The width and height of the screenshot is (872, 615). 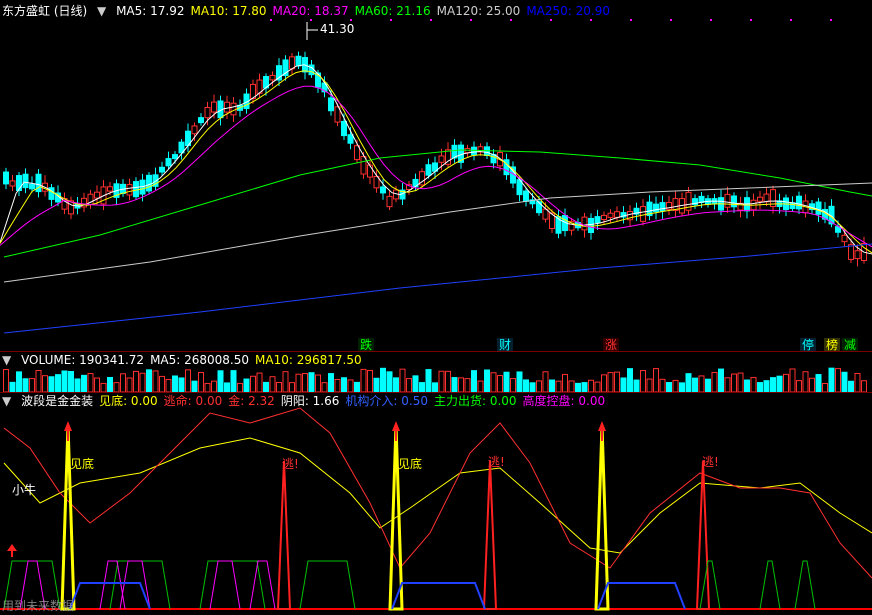 I want to click on volume-chart, so click(x=436, y=372).